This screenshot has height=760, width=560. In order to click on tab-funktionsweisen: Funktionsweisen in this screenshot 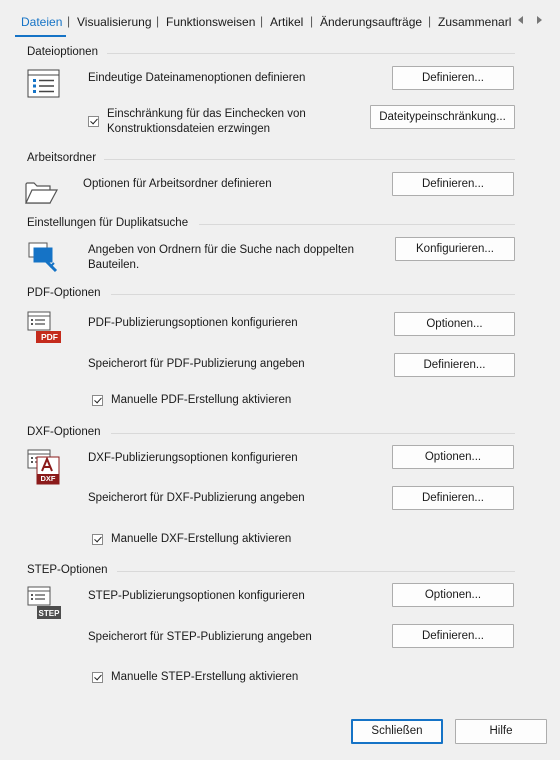, I will do `click(210, 22)`.